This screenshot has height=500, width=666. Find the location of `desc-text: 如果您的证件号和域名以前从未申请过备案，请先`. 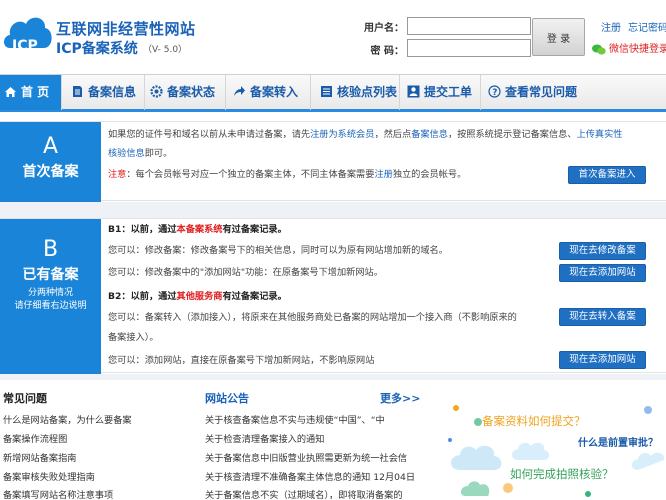

desc-text: 如果您的证件号和域名以前从未申请过备案，请先 is located at coordinates (209, 134).